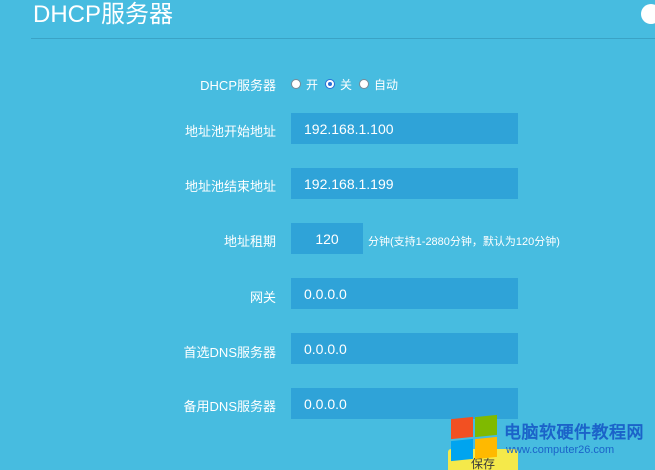 The width and height of the screenshot is (655, 470). I want to click on watermark-url: www.computer26.com, so click(560, 450).